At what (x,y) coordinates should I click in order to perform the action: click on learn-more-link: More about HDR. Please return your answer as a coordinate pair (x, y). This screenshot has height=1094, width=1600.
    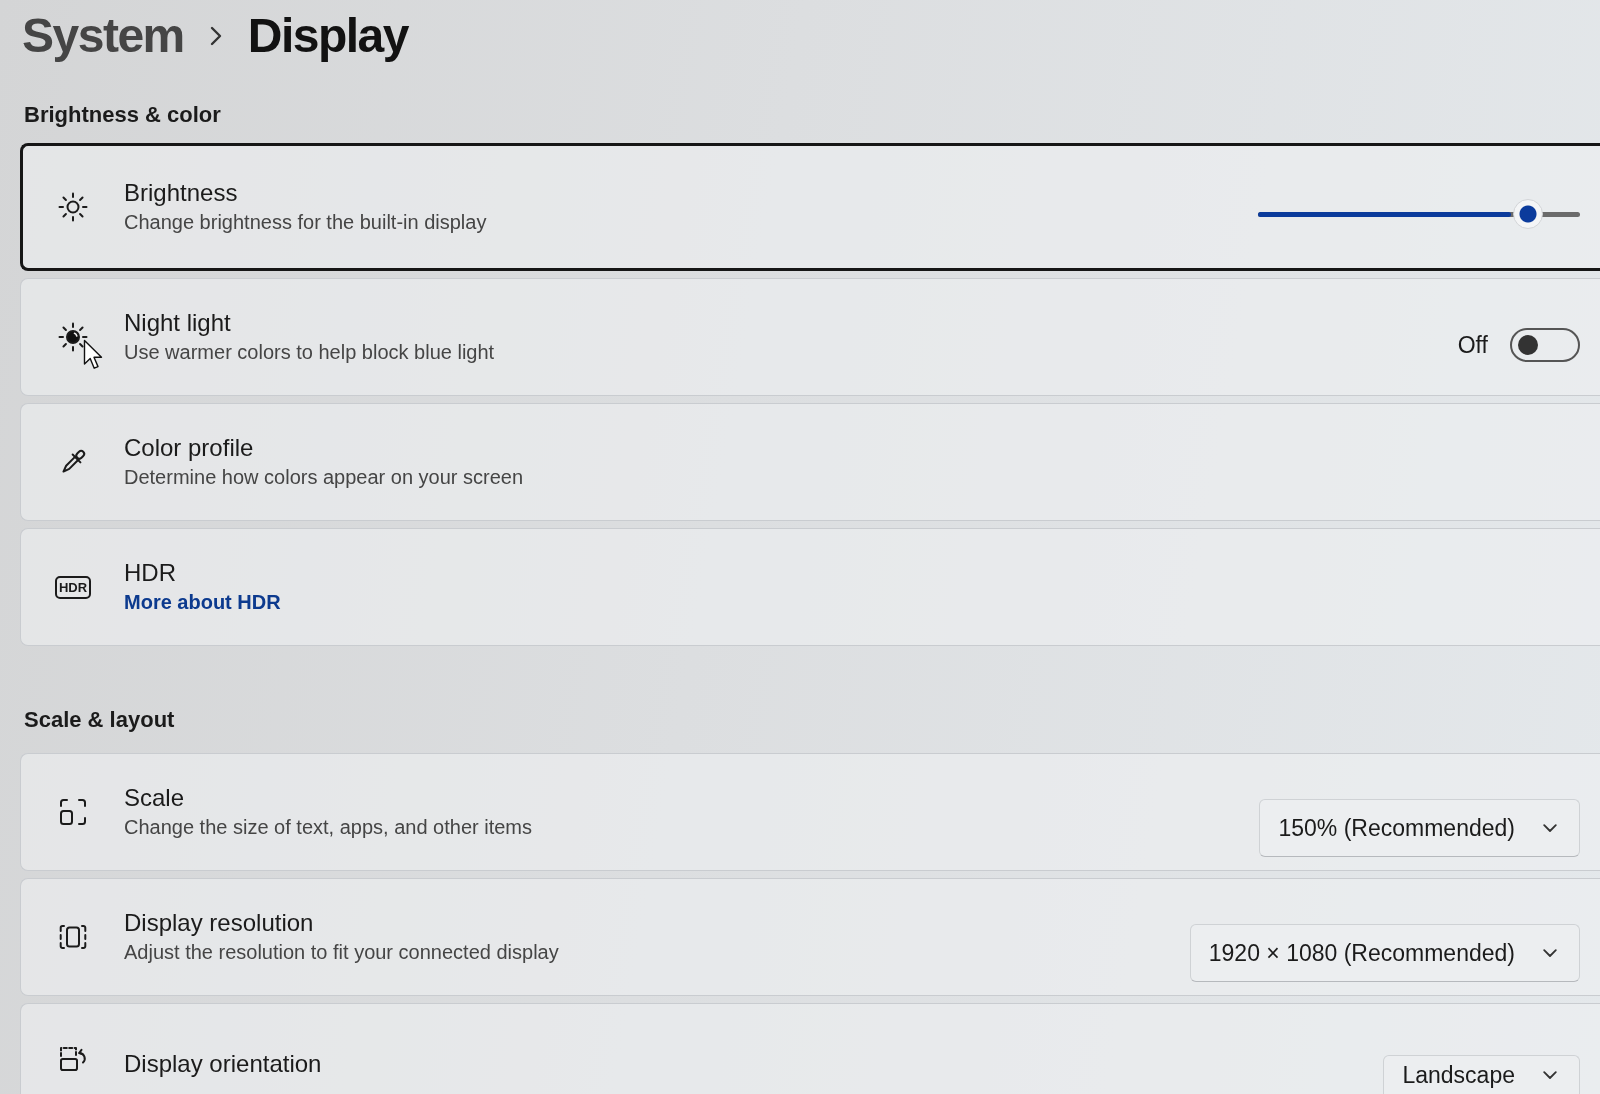
    Looking at the image, I should click on (202, 602).